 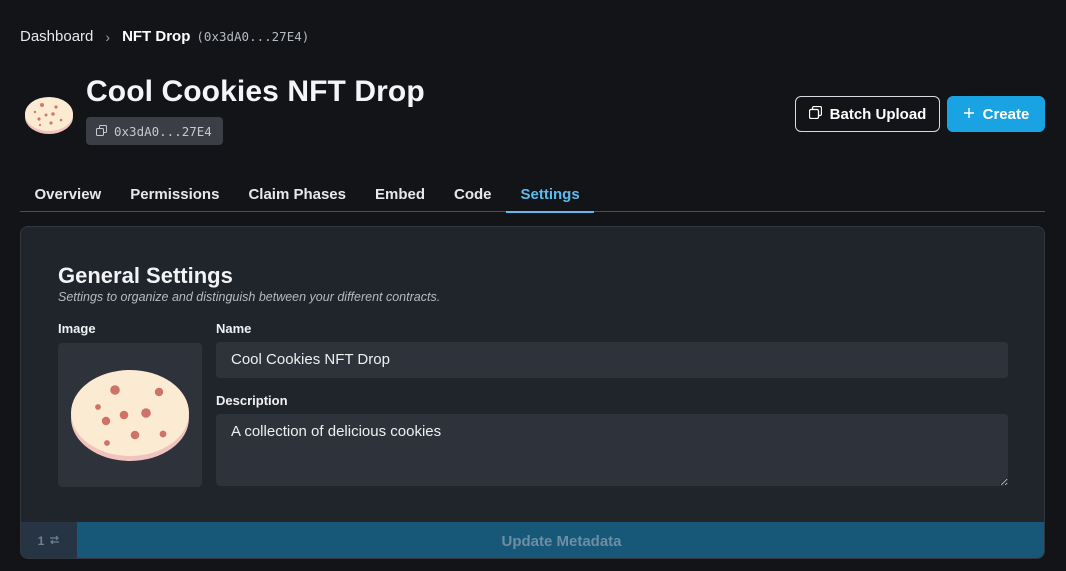 I want to click on contract-title: Cool Cookies NFT Drop, so click(x=255, y=91).